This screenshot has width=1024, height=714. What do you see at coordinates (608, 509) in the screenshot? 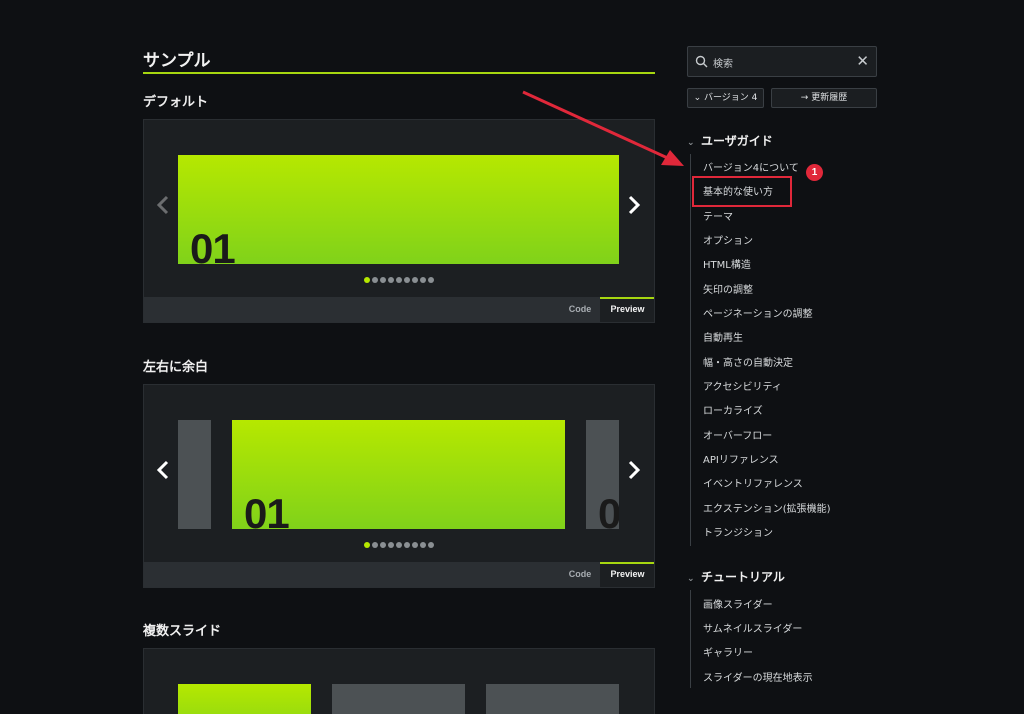
I see `slide-number: 0` at bounding box center [608, 509].